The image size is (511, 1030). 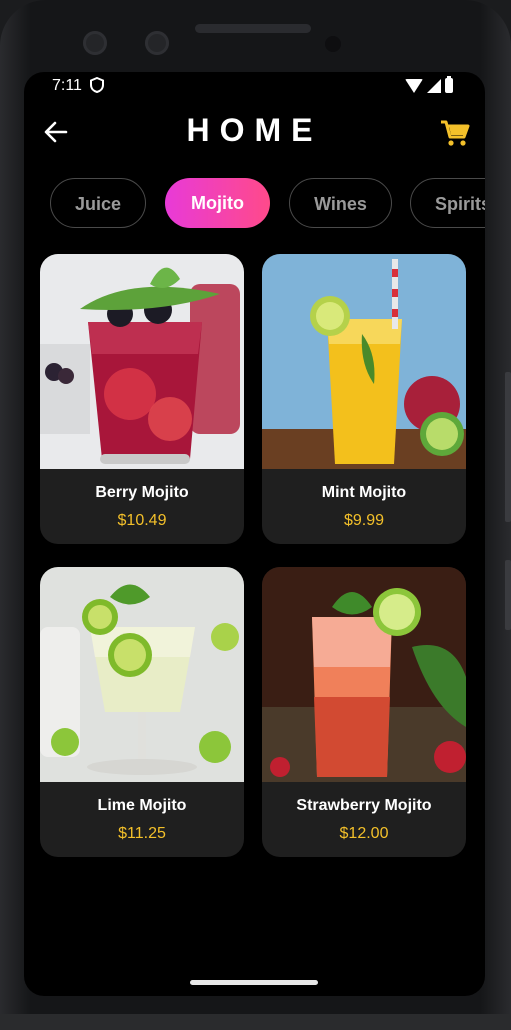 I want to click on product-card-berry-mojito: Berry Mojito $10.49, so click(x=142, y=399).